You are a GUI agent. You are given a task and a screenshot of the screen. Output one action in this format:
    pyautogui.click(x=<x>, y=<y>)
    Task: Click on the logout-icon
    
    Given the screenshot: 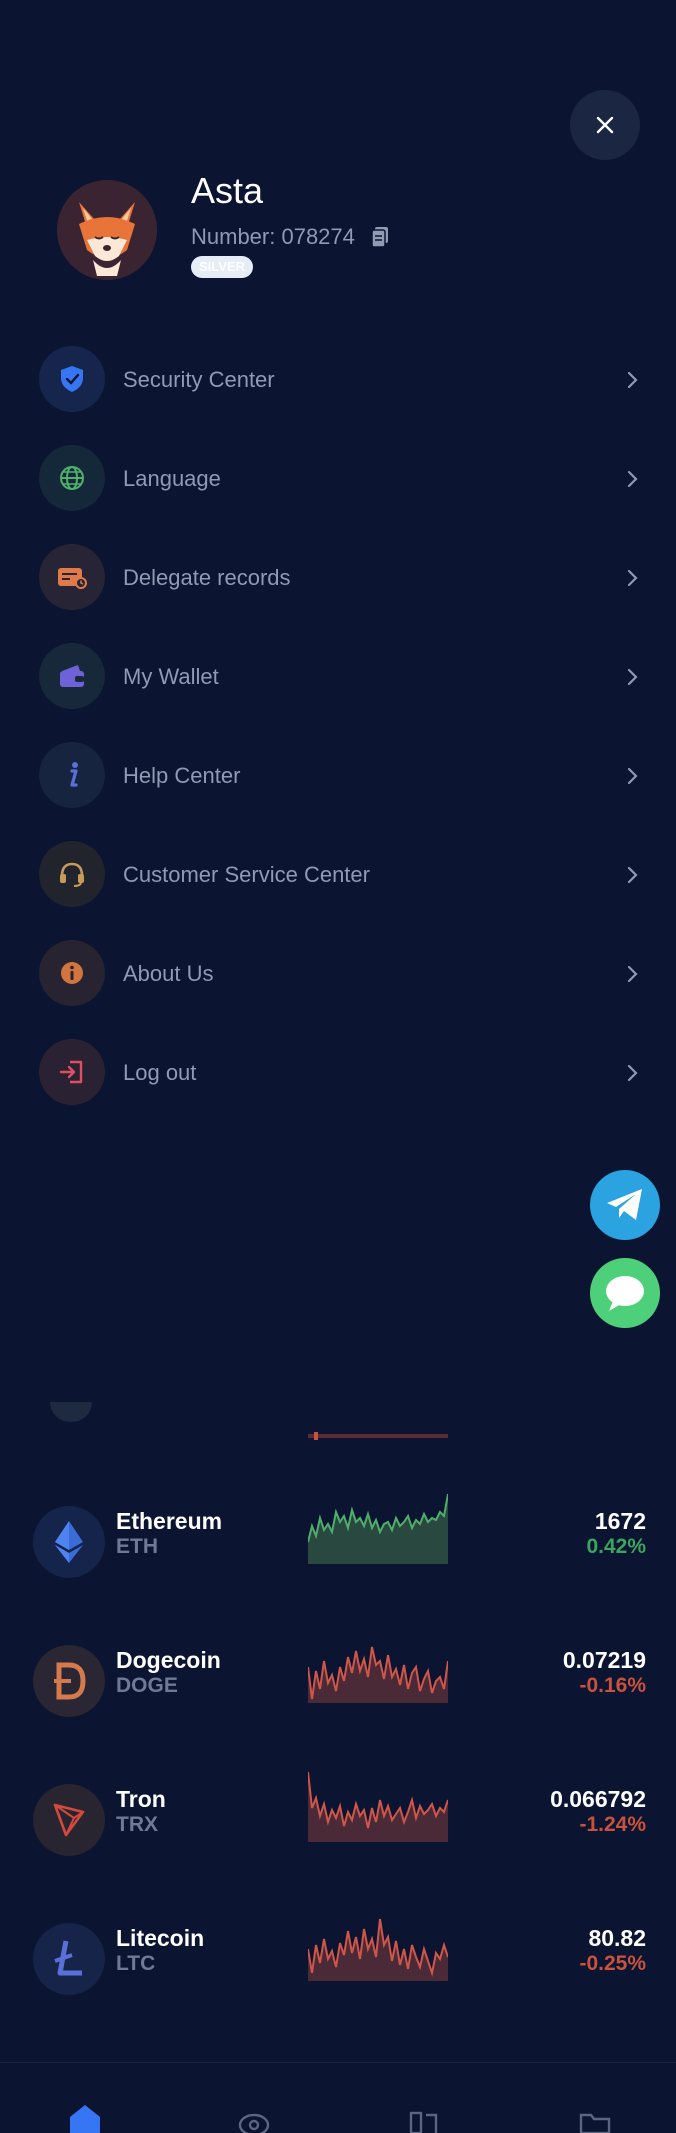 What is the action you would take?
    pyautogui.click(x=71, y=1072)
    